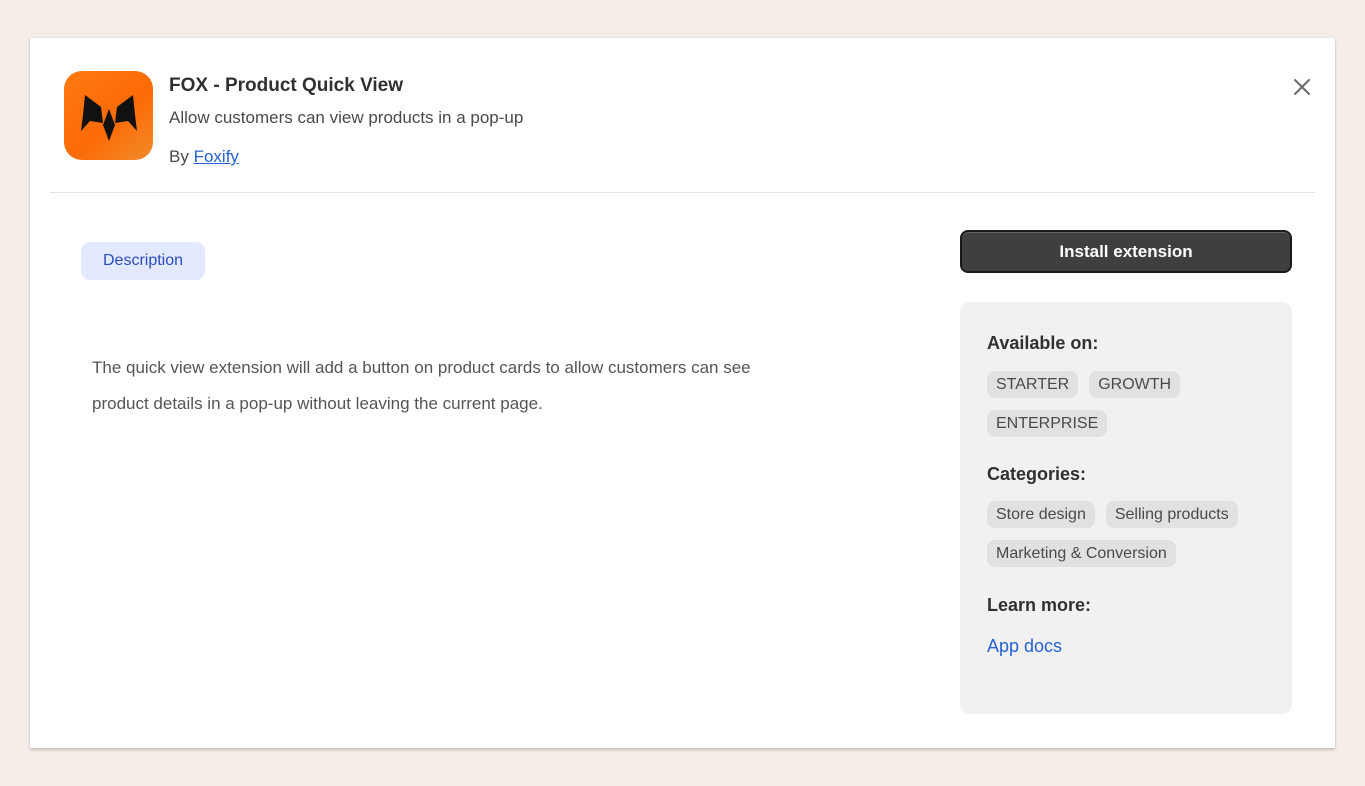 The height and width of the screenshot is (786, 1365). Describe the element at coordinates (286, 85) in the screenshot. I see `app-title: FOX - Product Quick View` at that location.